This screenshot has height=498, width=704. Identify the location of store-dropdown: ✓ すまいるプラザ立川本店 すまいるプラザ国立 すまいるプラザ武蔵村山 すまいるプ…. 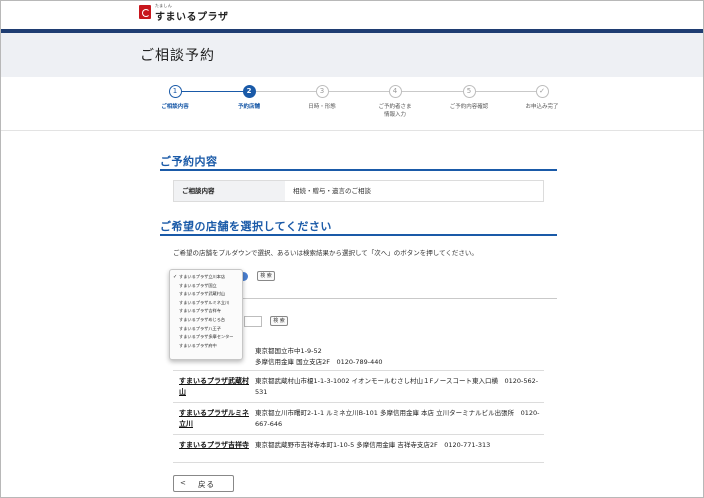
(206, 314).